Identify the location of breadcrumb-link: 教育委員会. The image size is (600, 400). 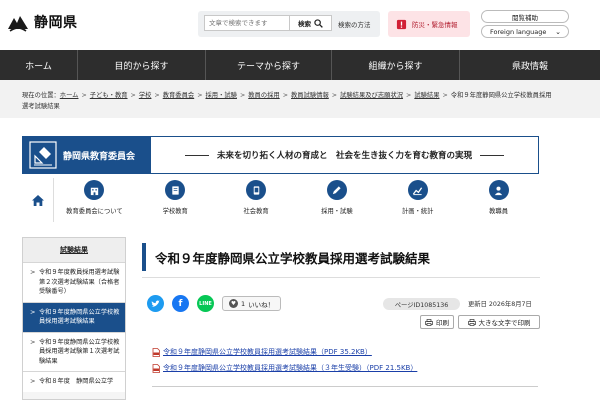
(178, 95).